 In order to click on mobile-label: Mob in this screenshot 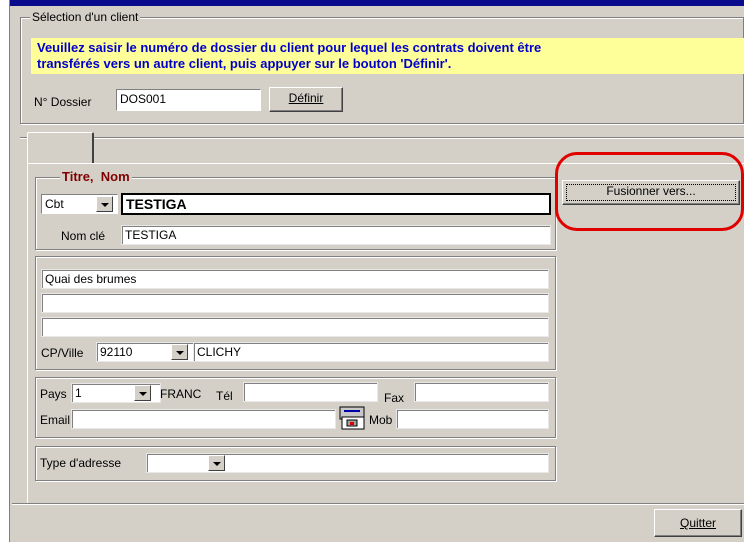, I will do `click(381, 420)`.